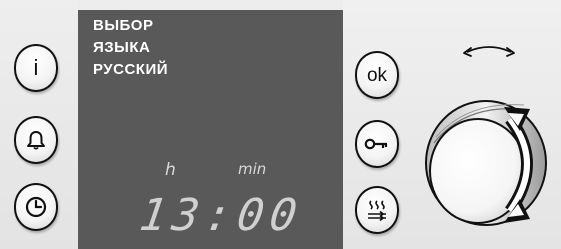 Image resolution: width=561 pixels, height=249 pixels. Describe the element at coordinates (170, 170) in the screenshot. I see `hours-unit-label: h` at that location.